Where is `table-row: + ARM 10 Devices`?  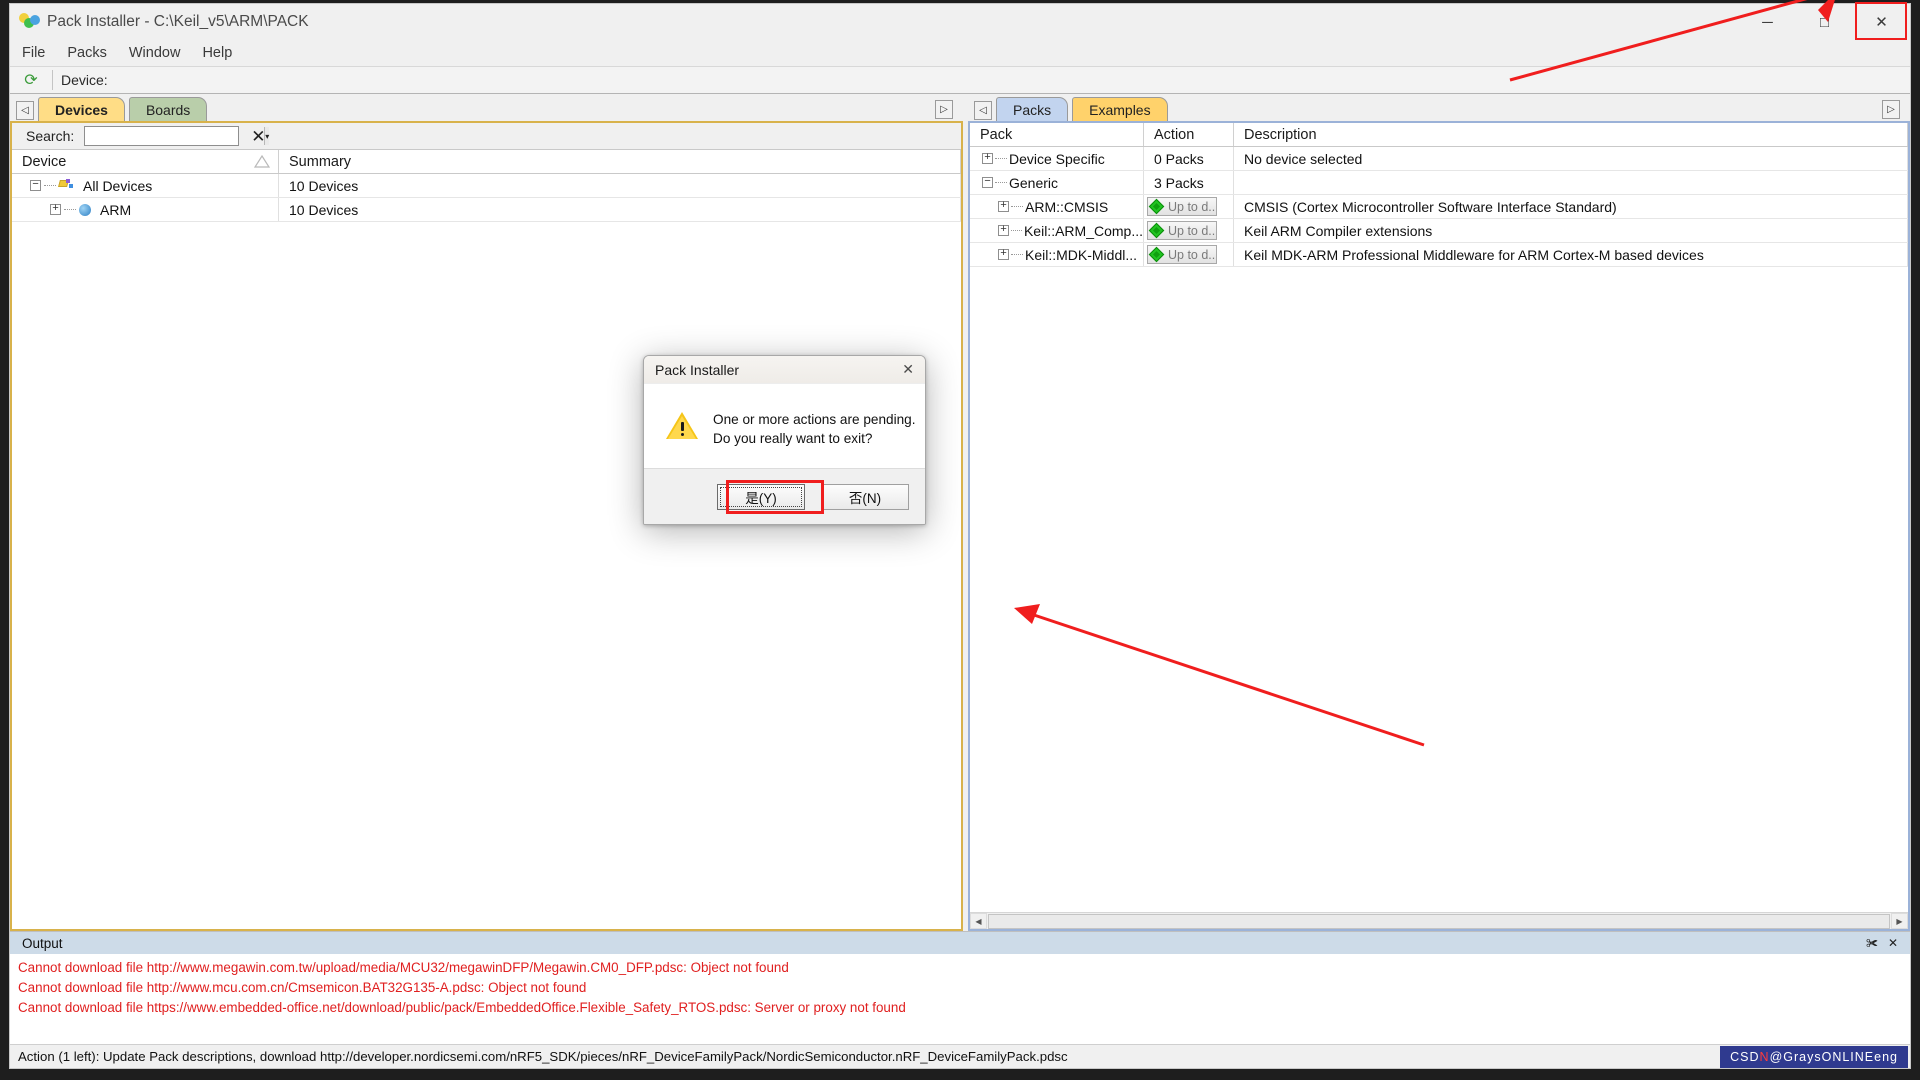 table-row: + ARM 10 Devices is located at coordinates (486, 210).